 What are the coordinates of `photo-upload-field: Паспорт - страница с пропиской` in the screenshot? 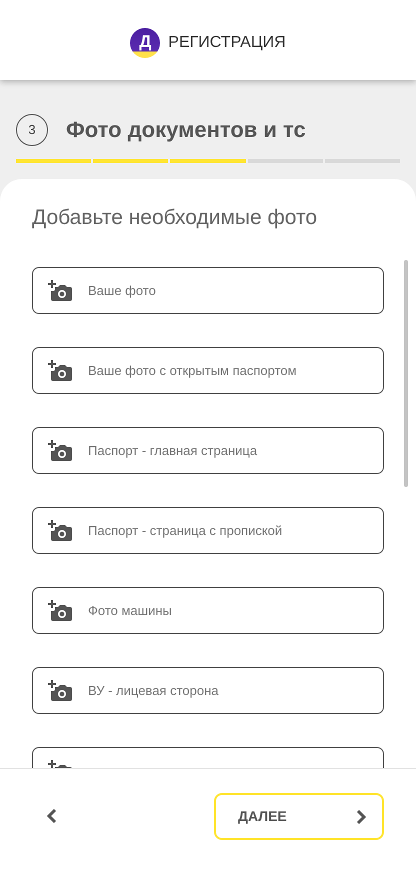 It's located at (208, 530).